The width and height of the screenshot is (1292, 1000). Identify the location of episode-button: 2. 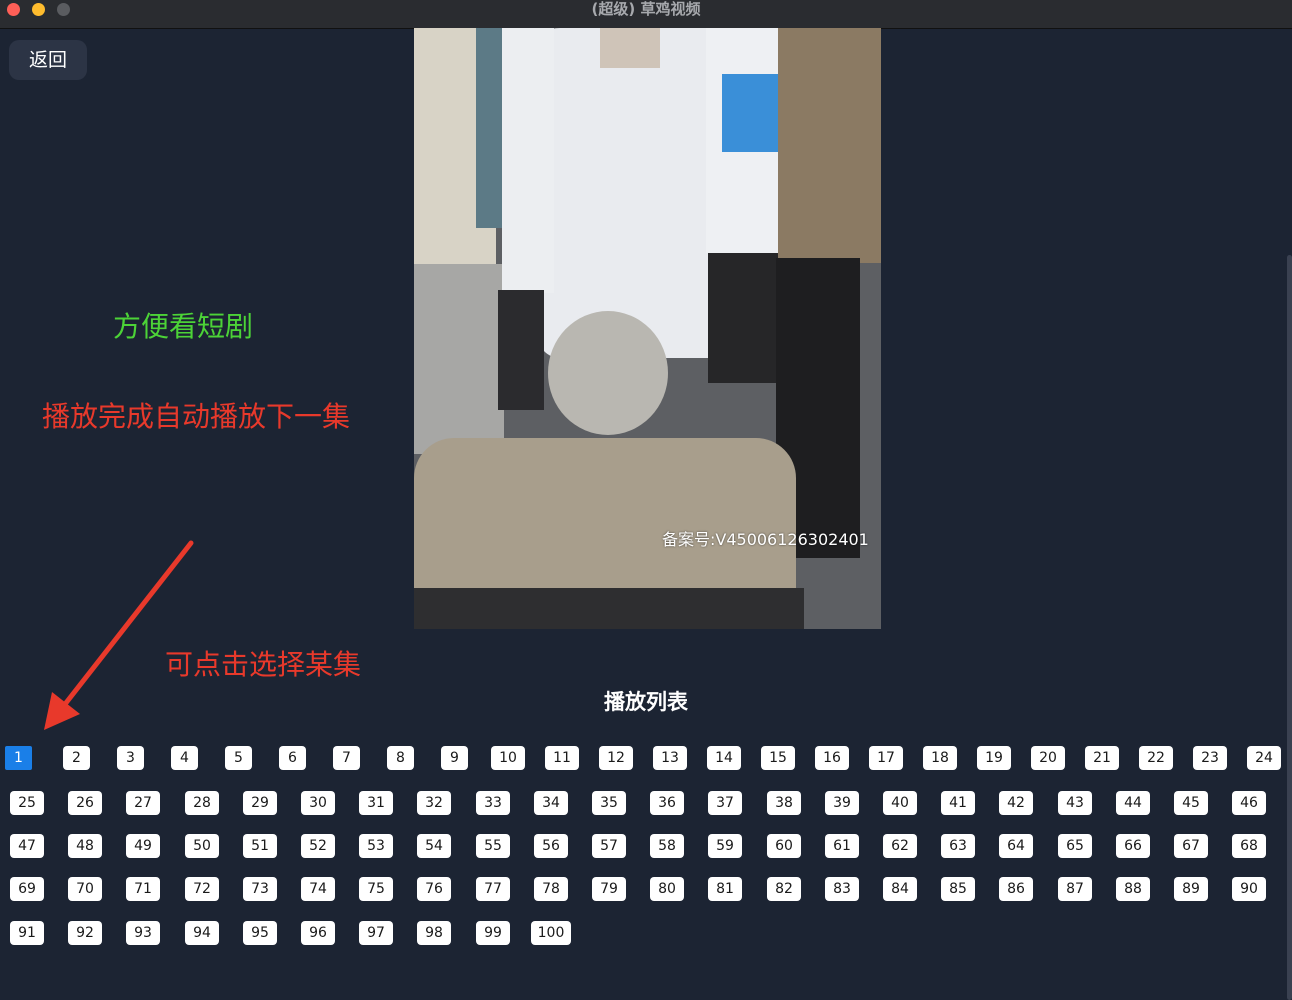
(76, 758).